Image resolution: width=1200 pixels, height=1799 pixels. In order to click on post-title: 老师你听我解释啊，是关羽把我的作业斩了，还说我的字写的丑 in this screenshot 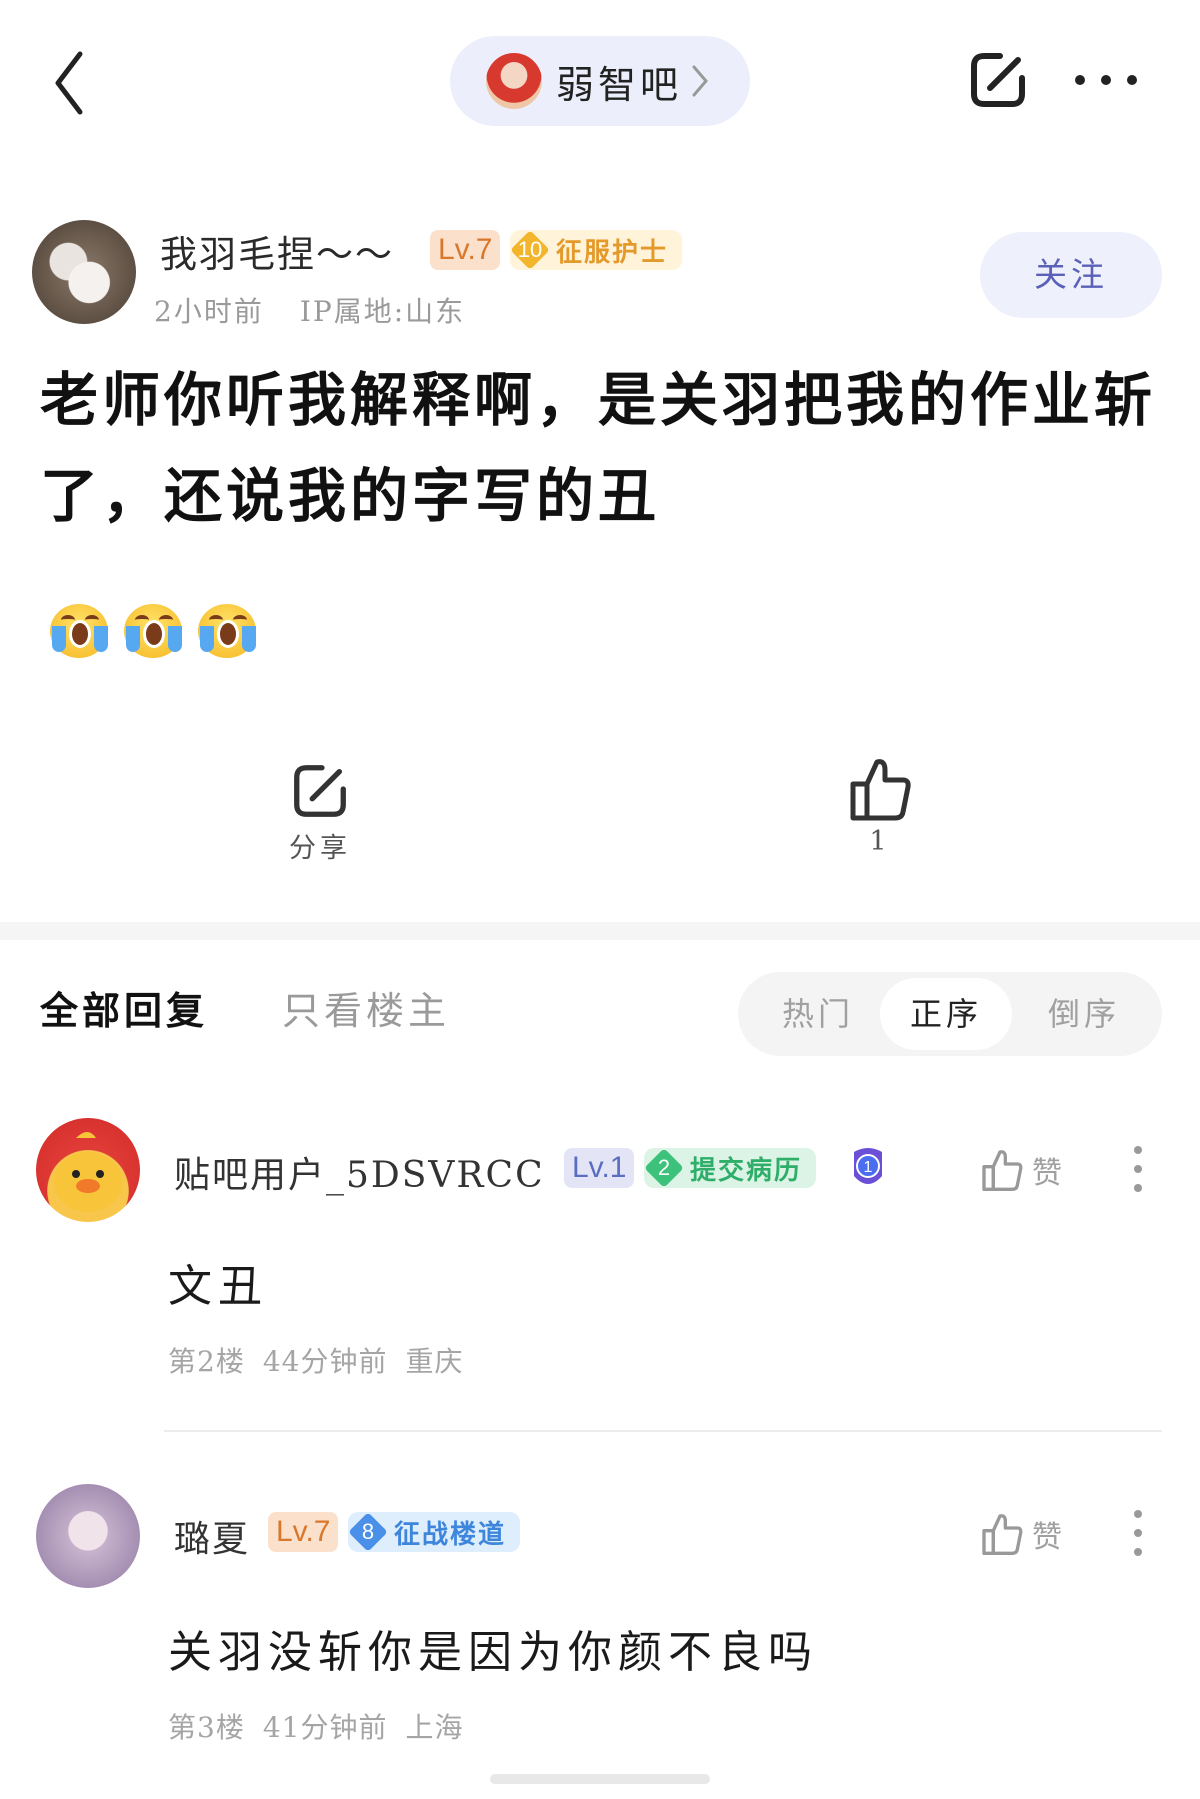, I will do `click(598, 448)`.